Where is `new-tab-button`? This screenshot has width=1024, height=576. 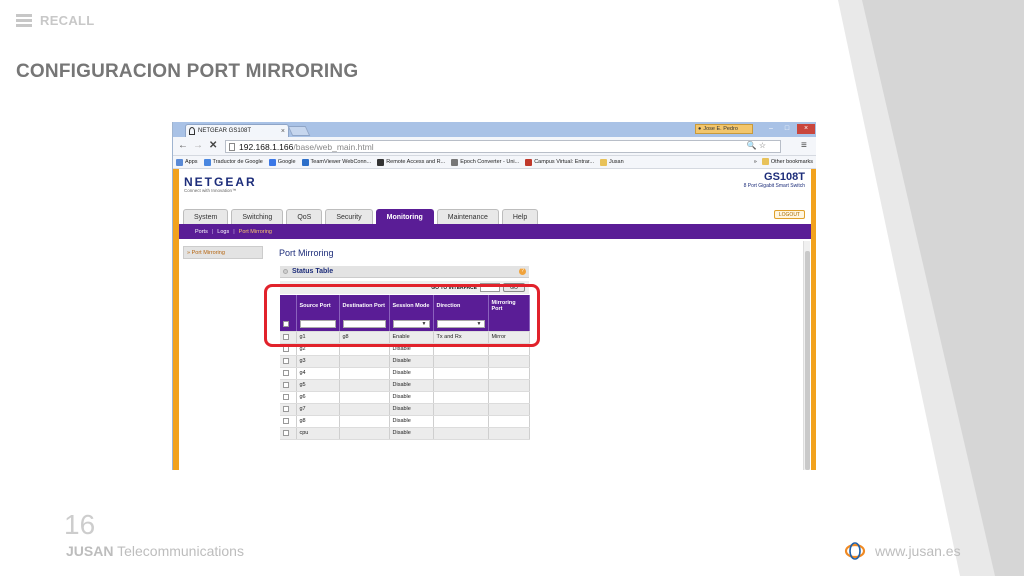 new-tab-button is located at coordinates (299, 131).